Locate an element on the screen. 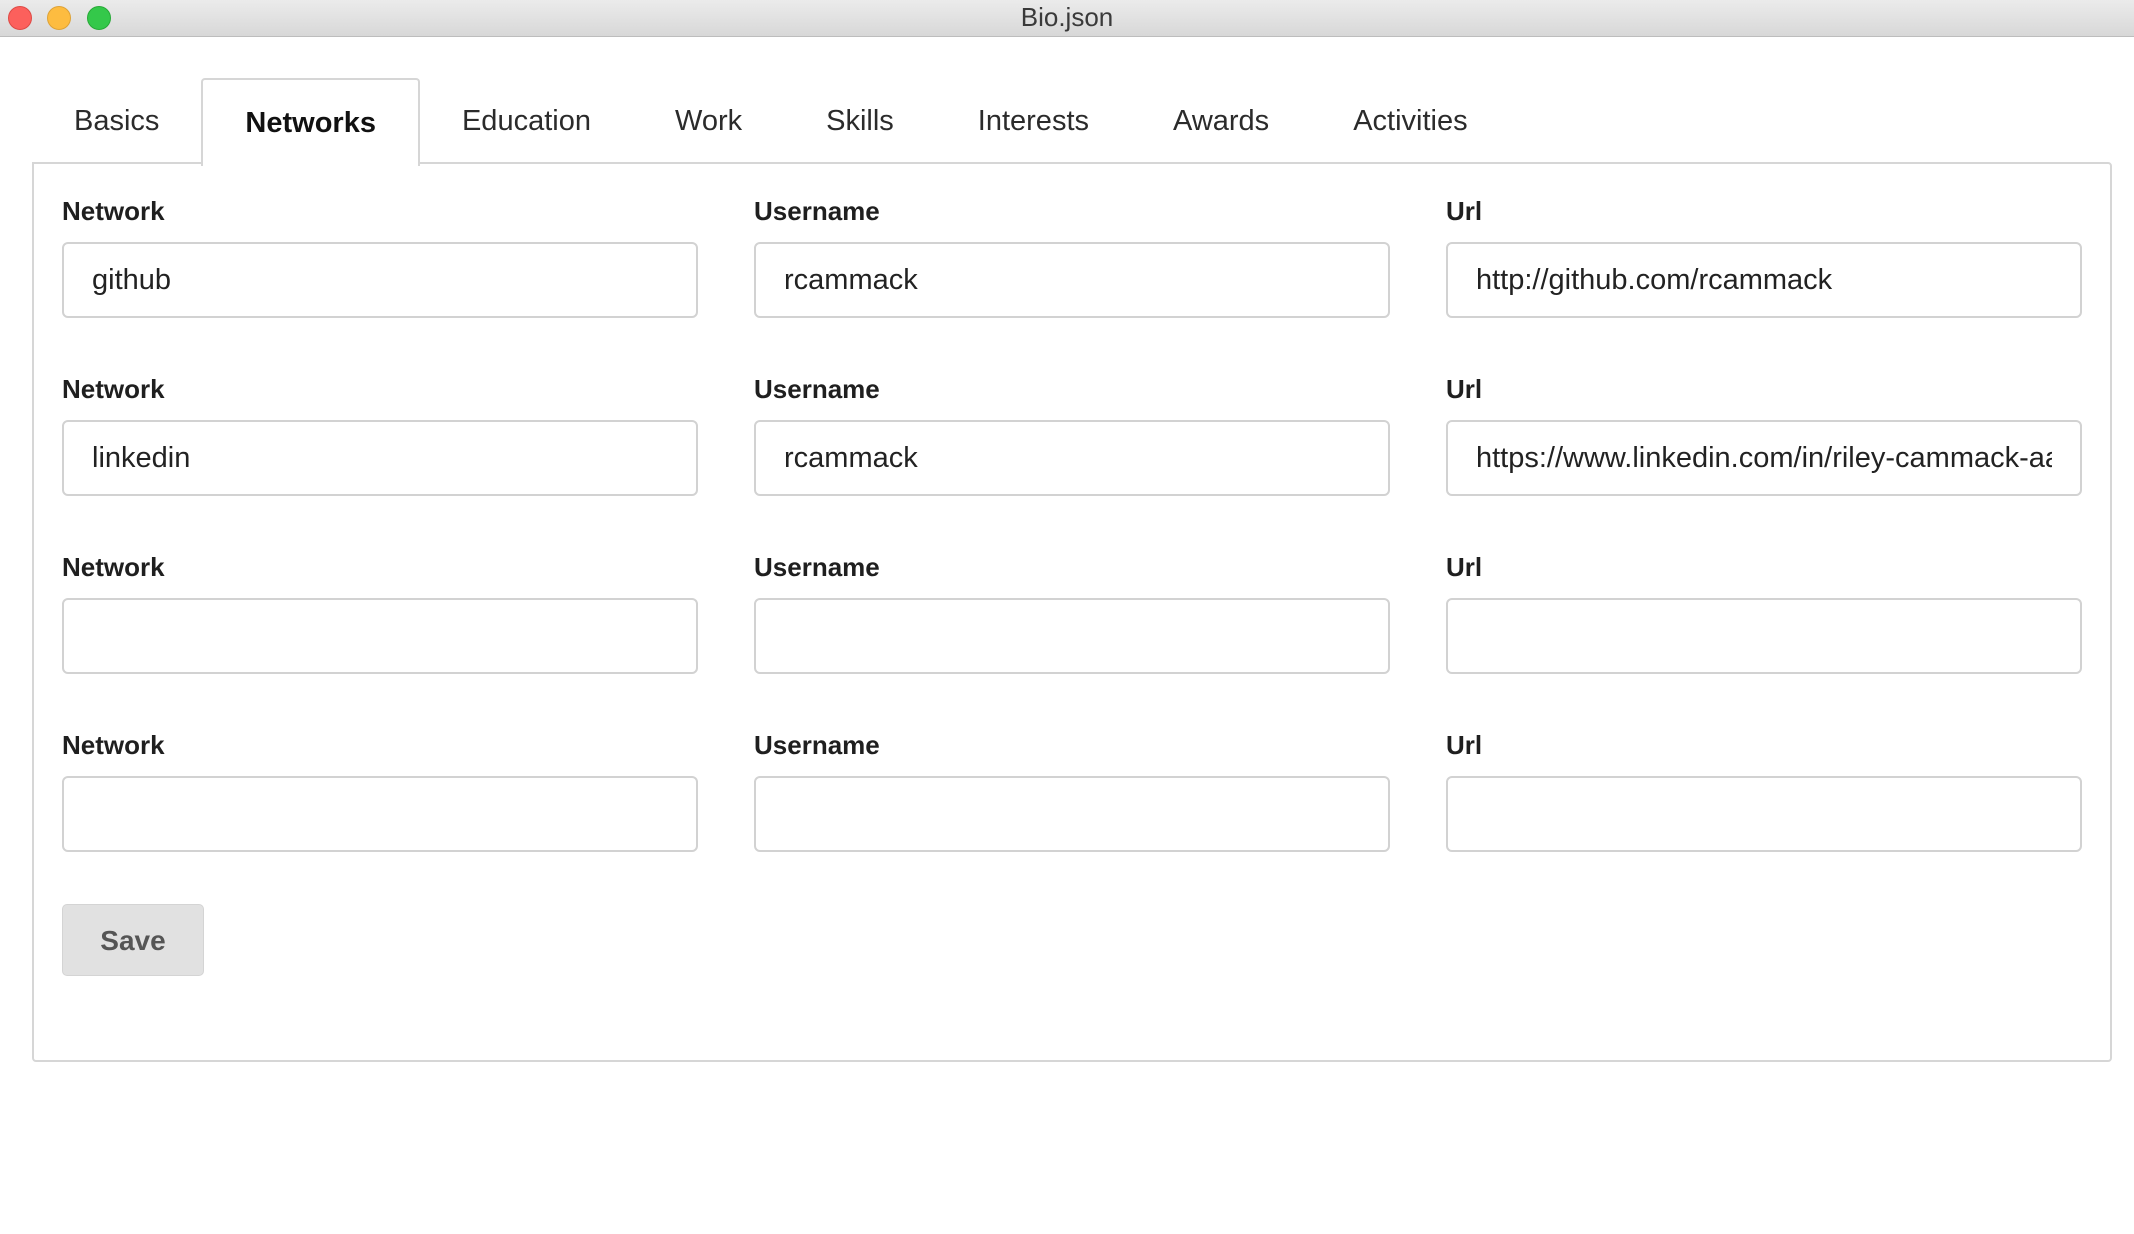 The width and height of the screenshot is (2134, 1234). tab-interests: Interests is located at coordinates (1033, 121).